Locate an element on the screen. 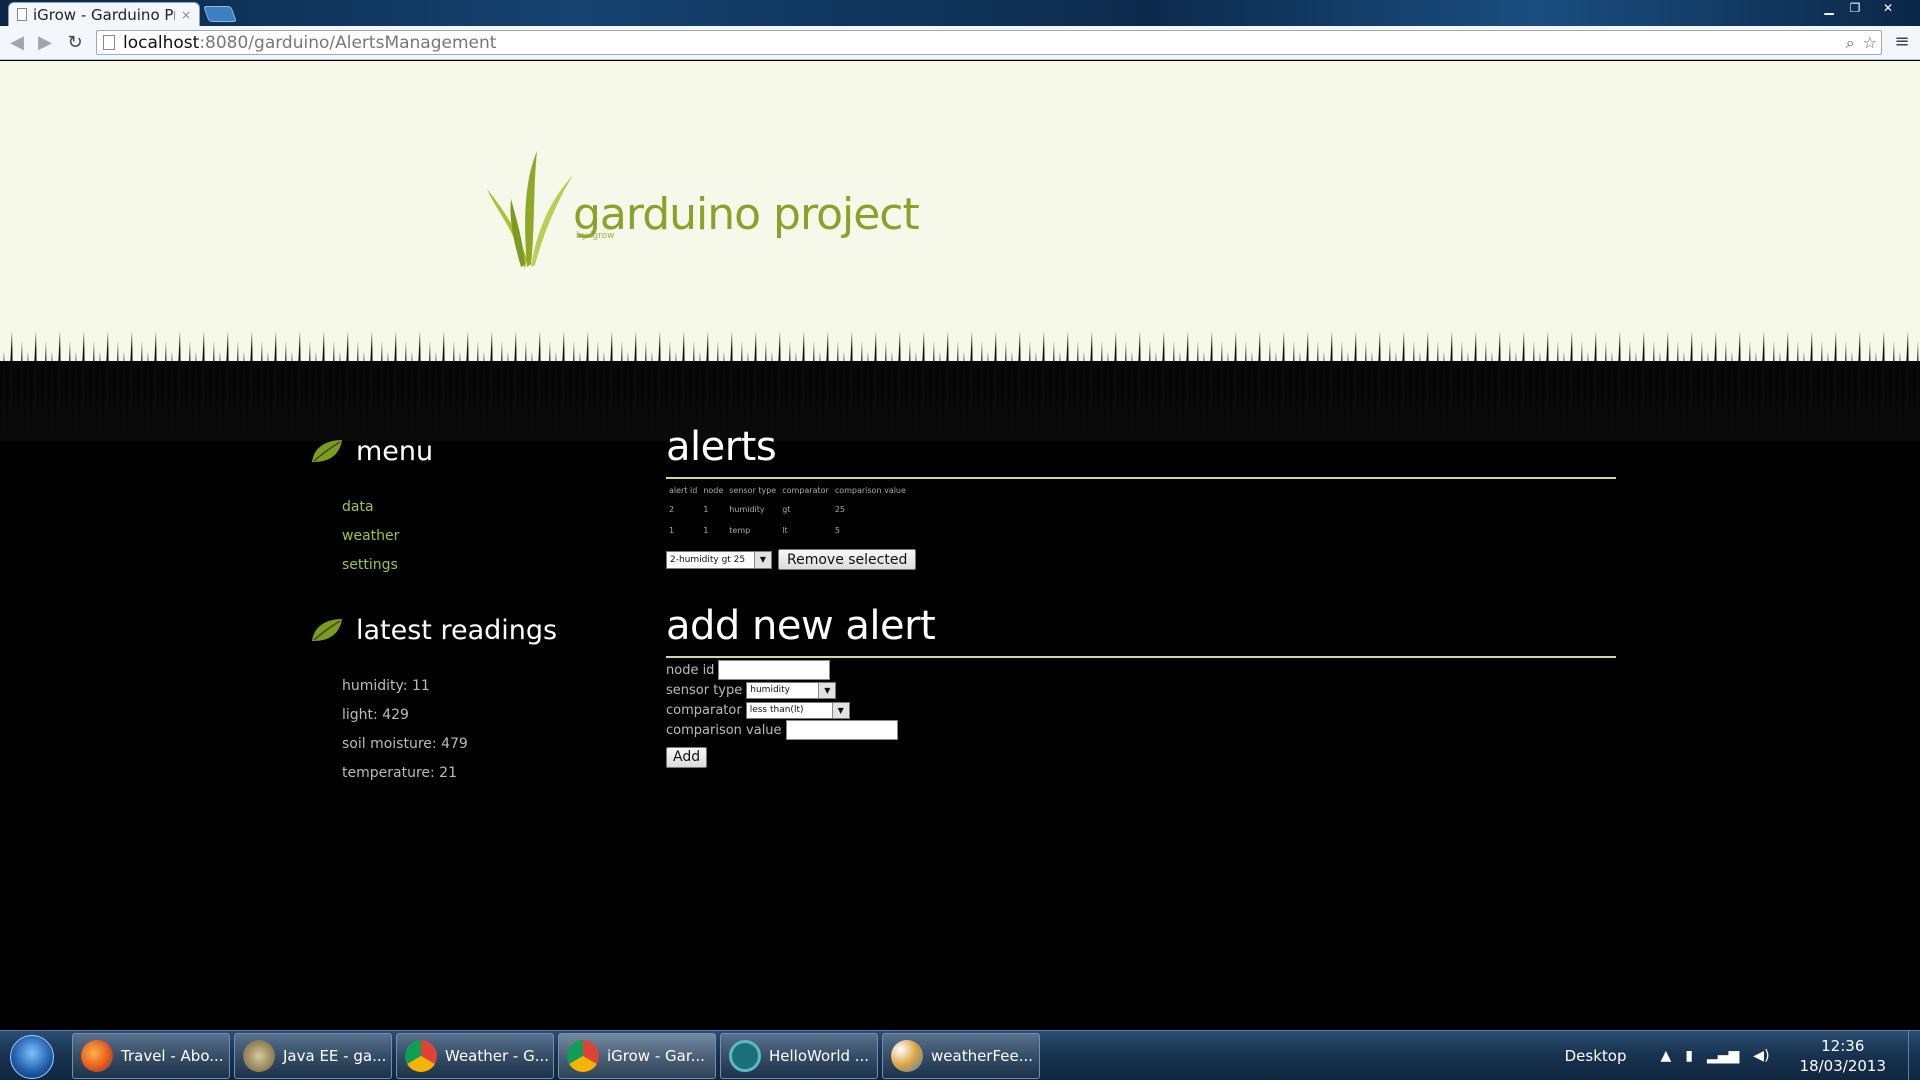 Image resolution: width=1920 pixels, height=1080 pixels. column-header: comparator is located at coordinates (805, 490).